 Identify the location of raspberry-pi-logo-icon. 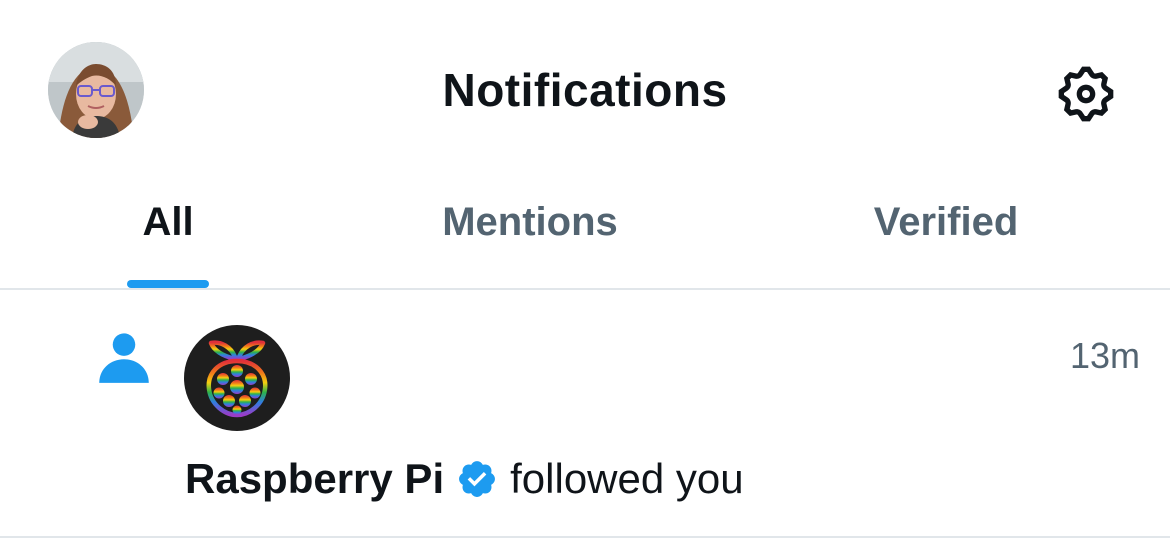
(237, 379).